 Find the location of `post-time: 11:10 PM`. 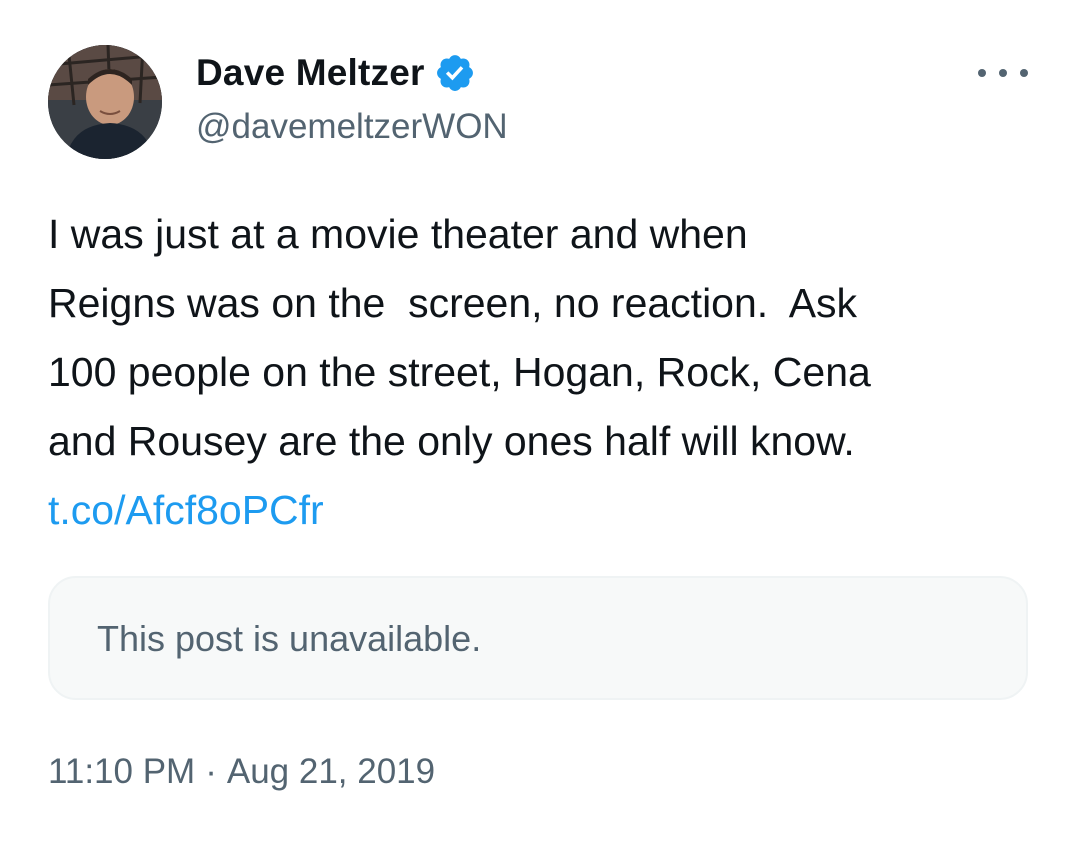

post-time: 11:10 PM is located at coordinates (121, 771).